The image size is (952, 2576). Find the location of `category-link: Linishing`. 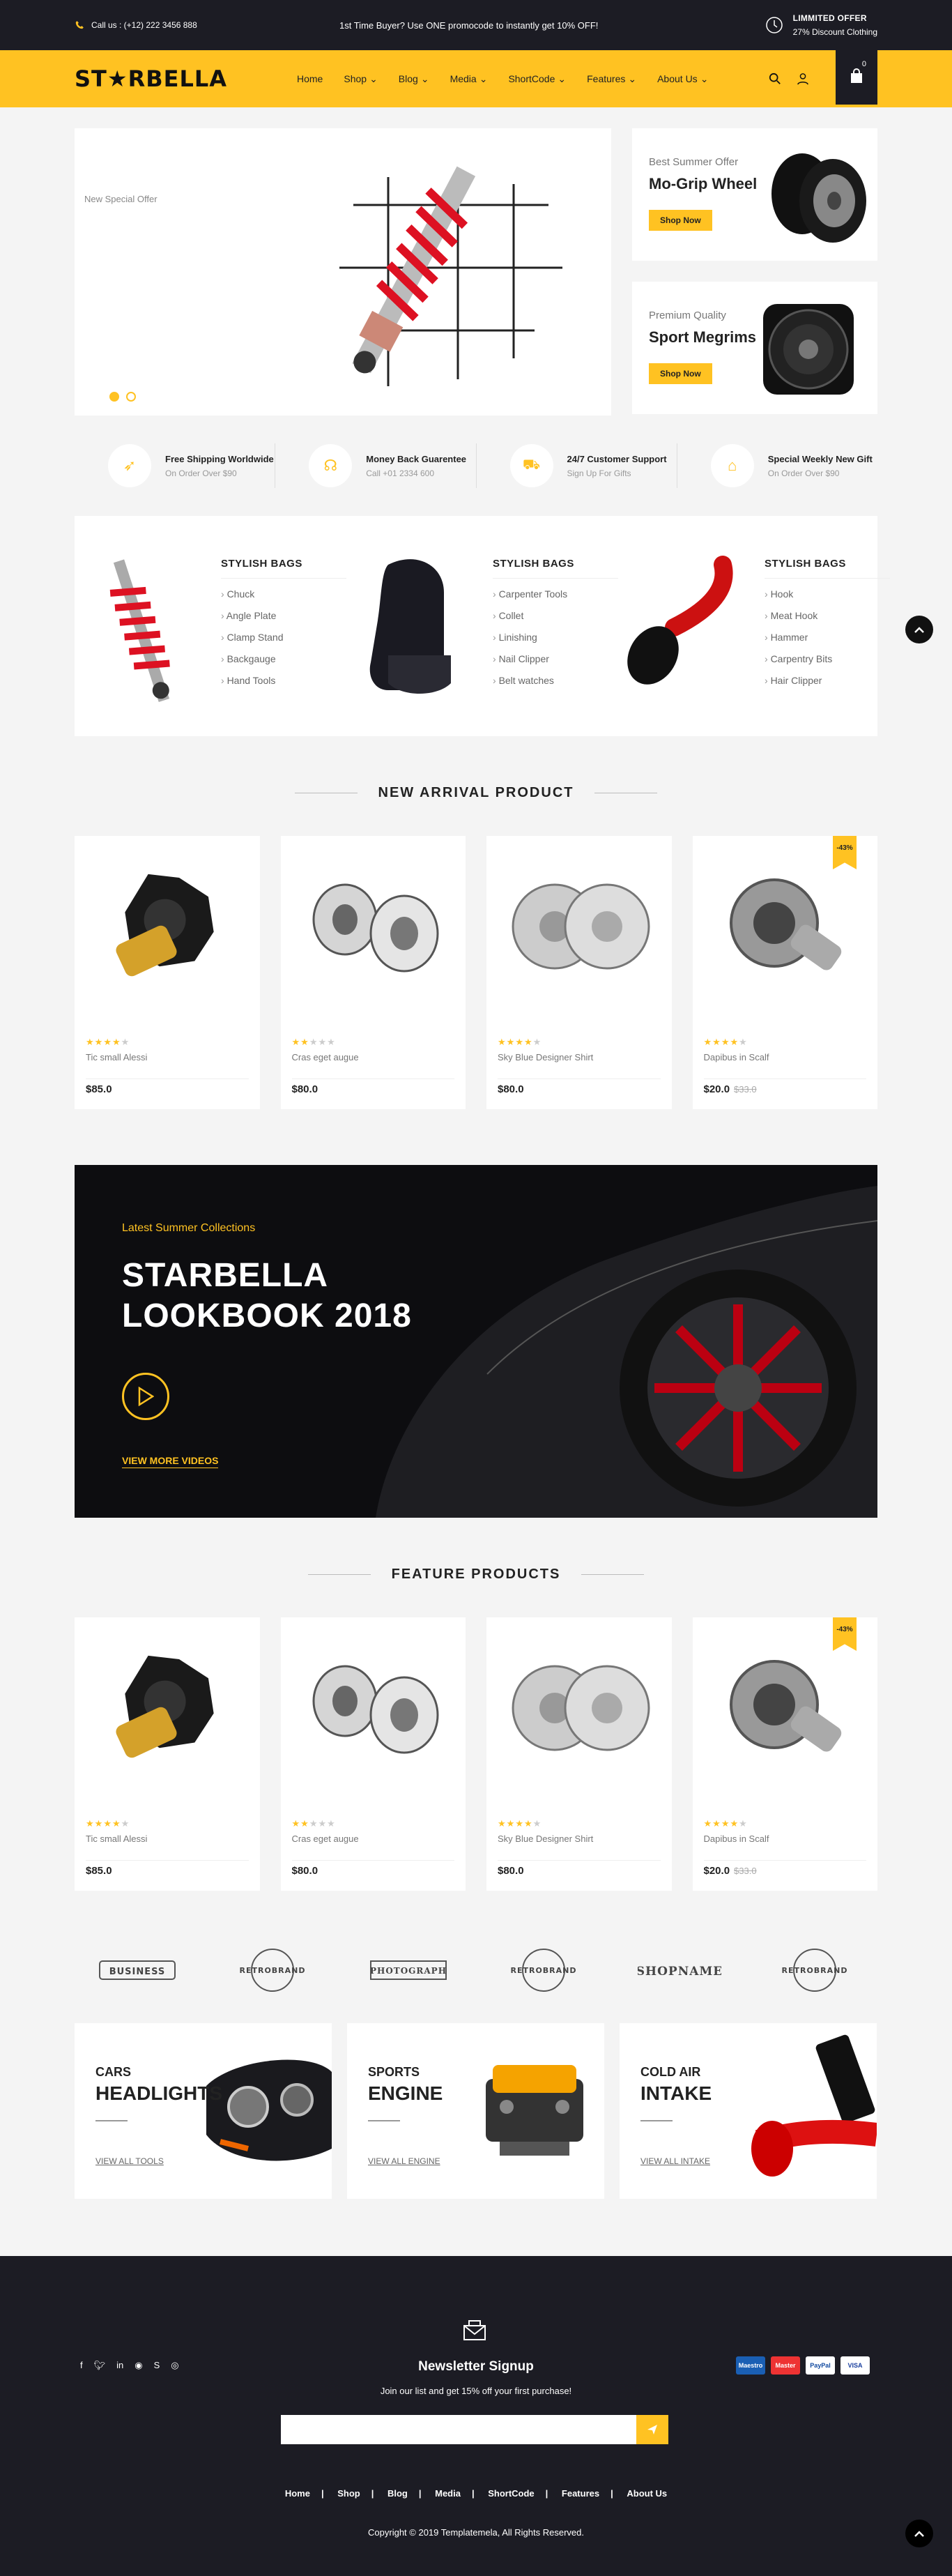

category-link: Linishing is located at coordinates (555, 637).